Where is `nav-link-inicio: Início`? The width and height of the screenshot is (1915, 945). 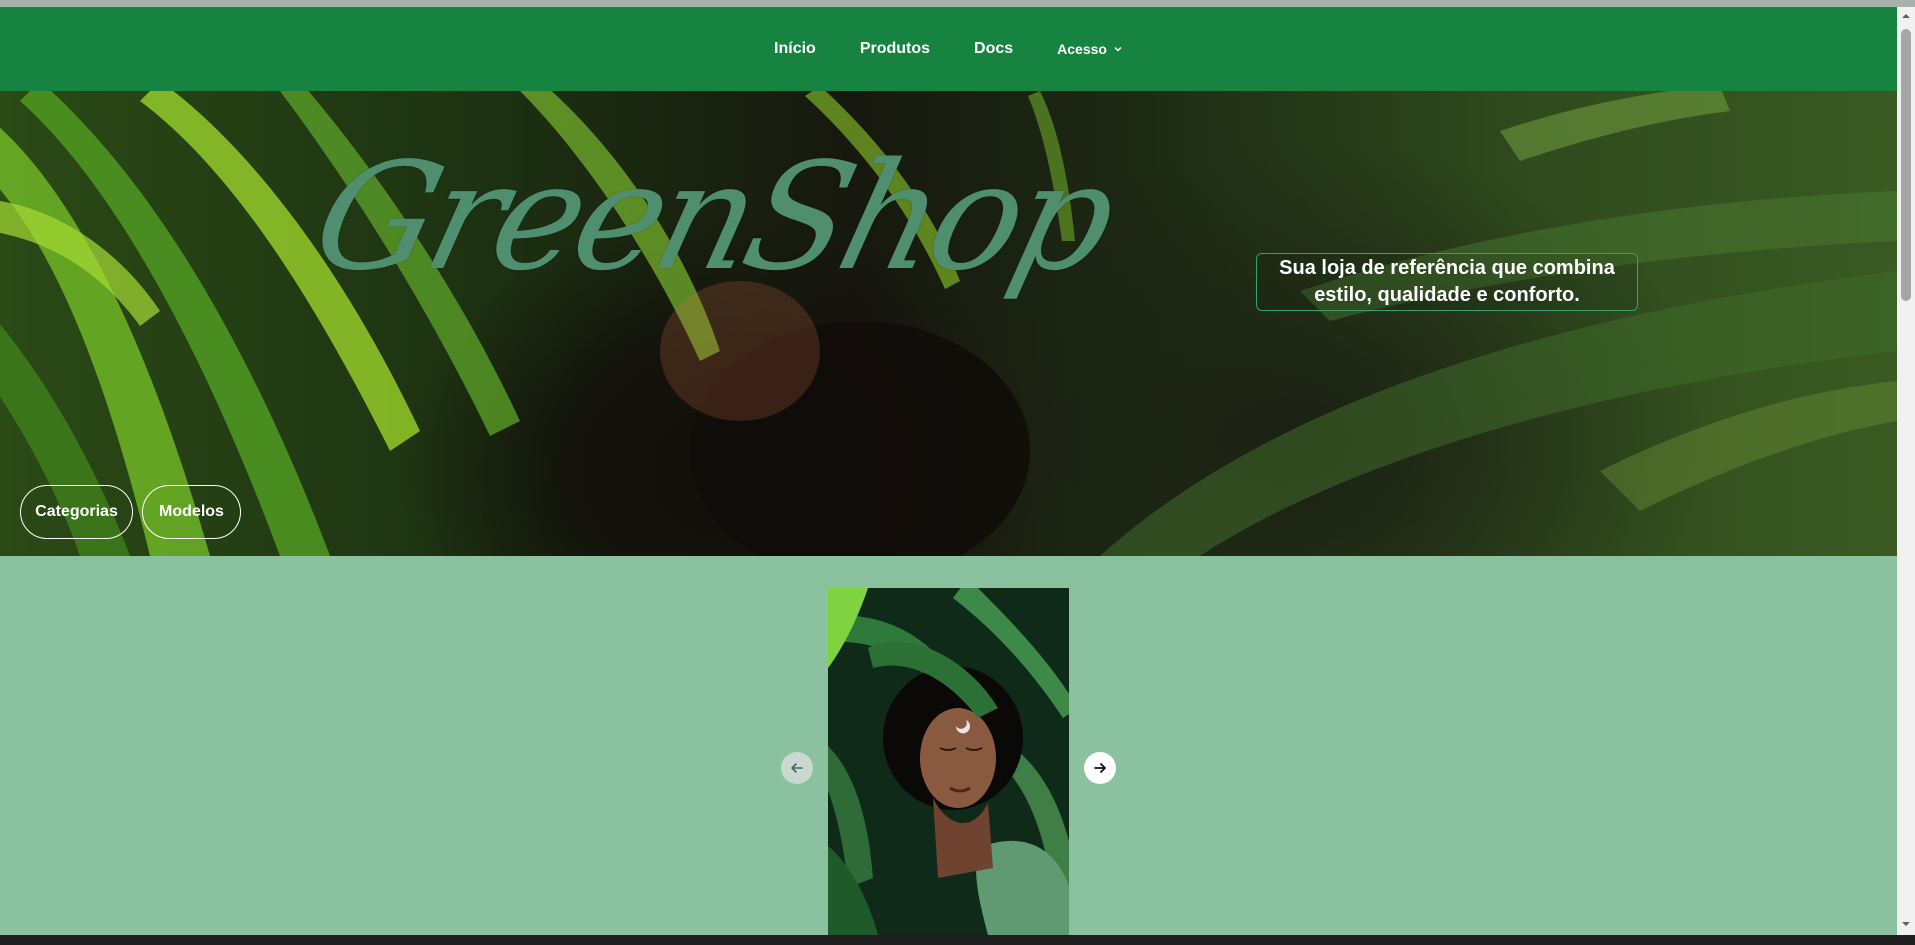 nav-link-inicio: Início is located at coordinates (795, 49).